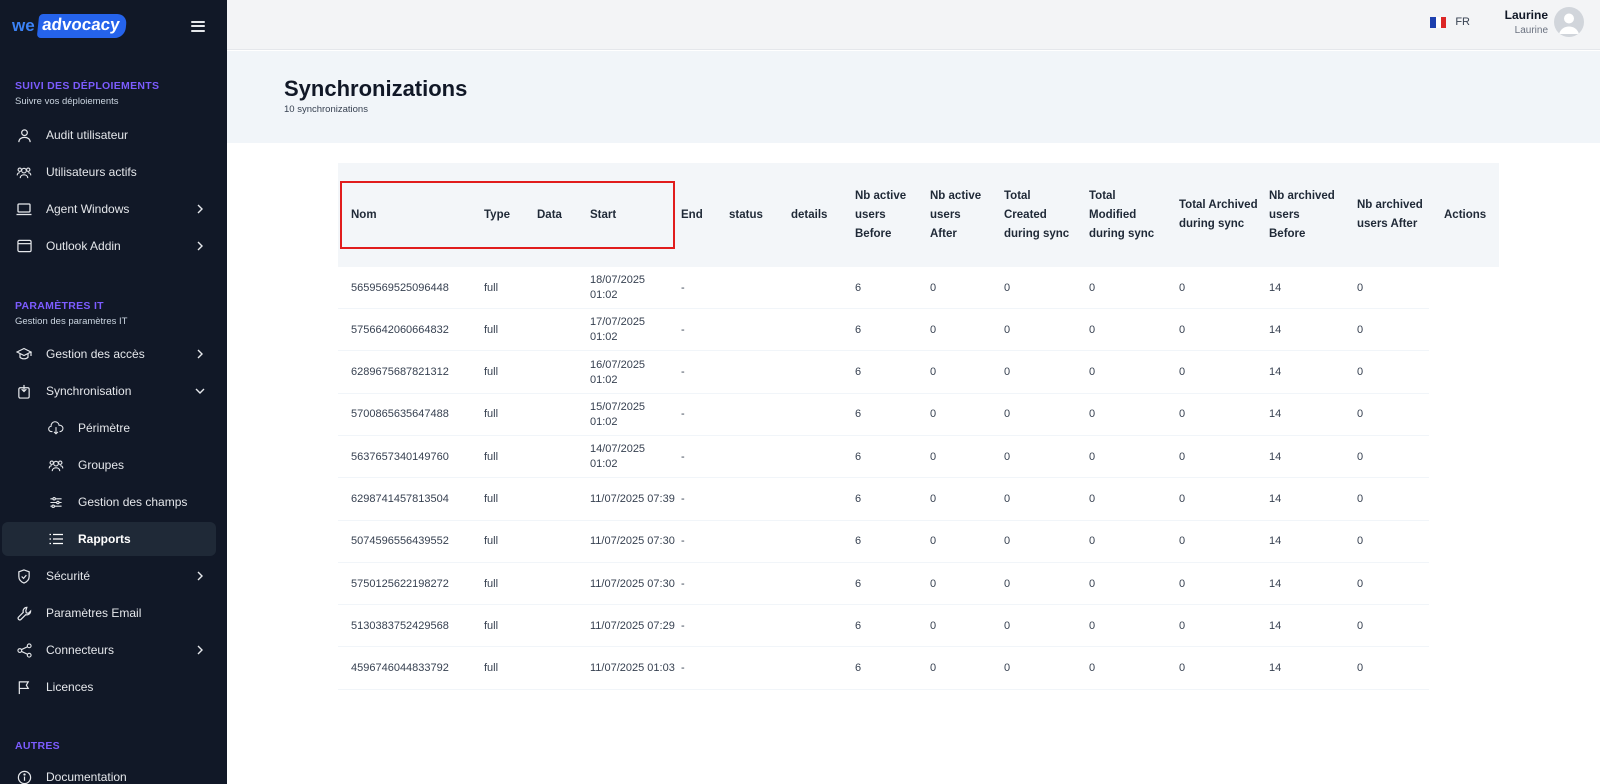 The image size is (1600, 784). Describe the element at coordinates (69, 26) in the screenshot. I see `app-logo: we advocacy` at that location.